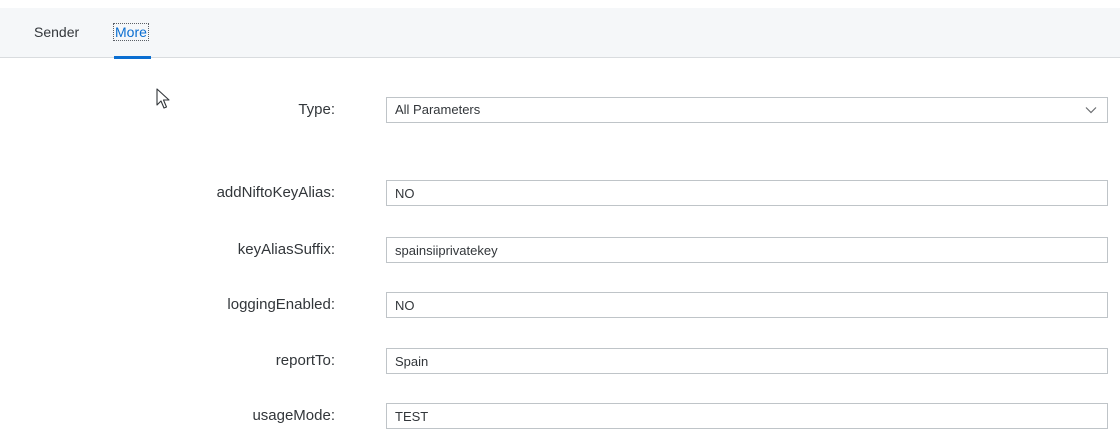 Image resolution: width=1120 pixels, height=431 pixels. Describe the element at coordinates (747, 305) in the screenshot. I see `logging-enabled-input` at that location.